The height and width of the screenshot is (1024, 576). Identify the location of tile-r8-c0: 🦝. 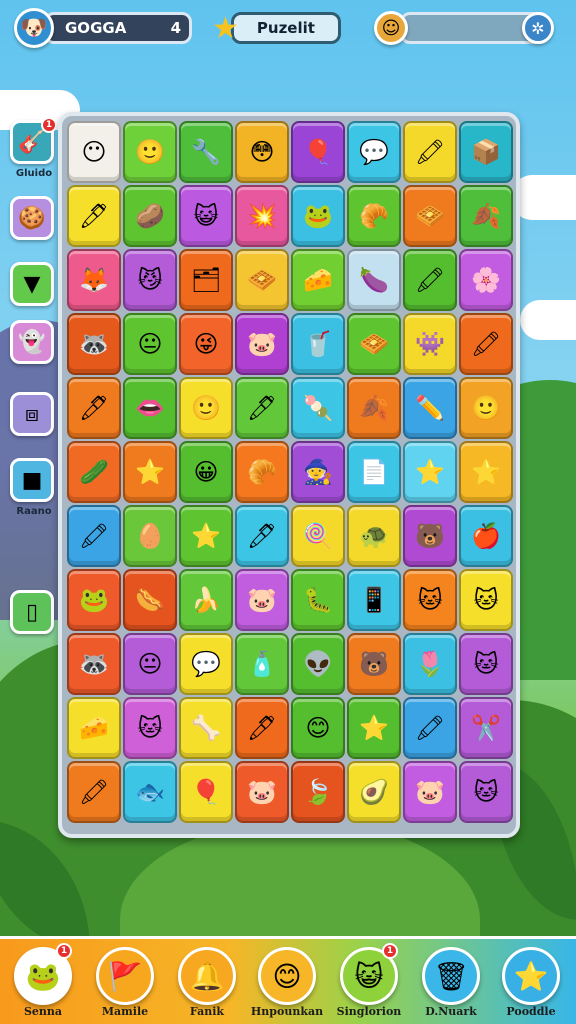
(94, 664).